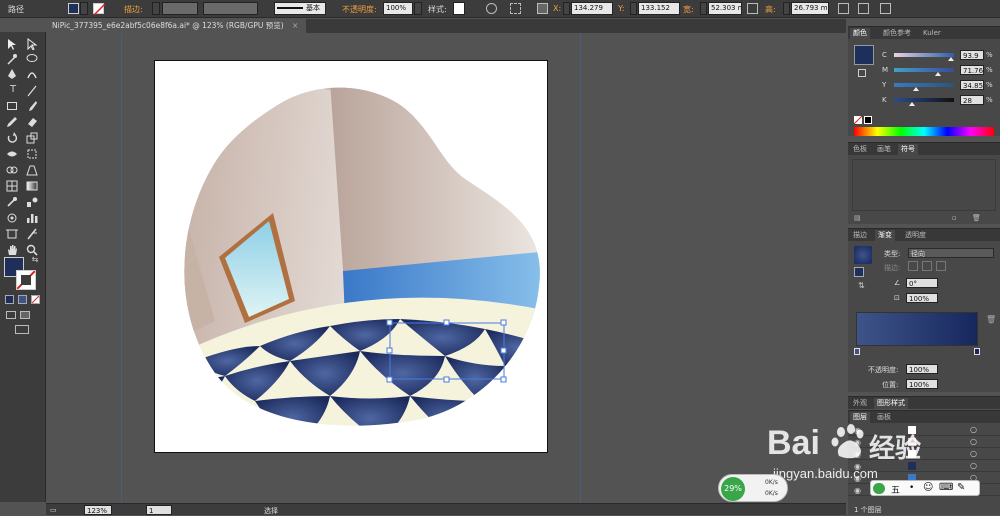 Image resolution: width=1000 pixels, height=516 pixels. Describe the element at coordinates (13, 90) in the screenshot. I see `type-tool-icon: T` at that location.